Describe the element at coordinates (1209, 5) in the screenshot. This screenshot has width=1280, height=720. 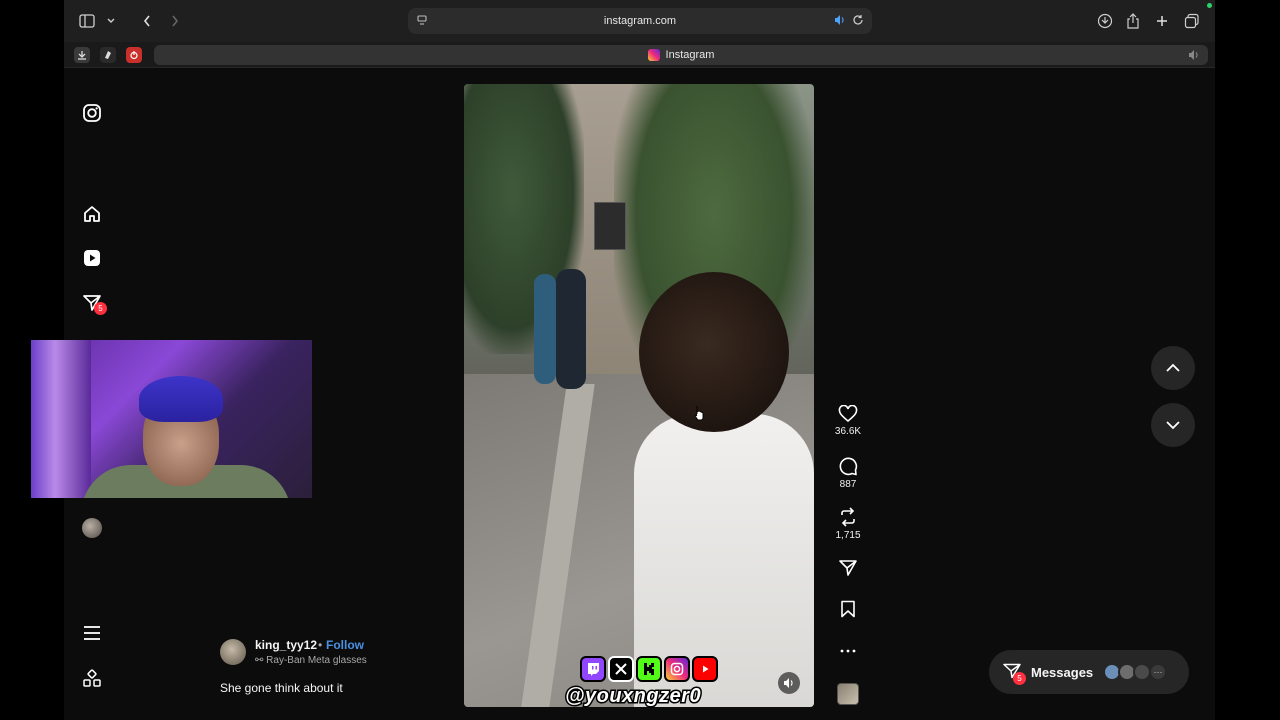
I see `recording-indicator` at that location.